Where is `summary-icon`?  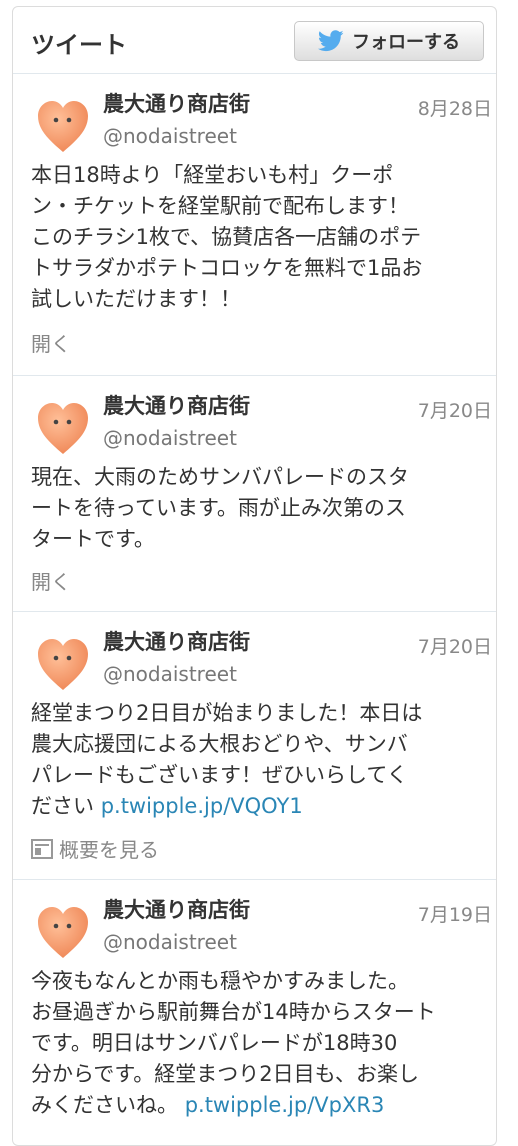 summary-icon is located at coordinates (42, 848).